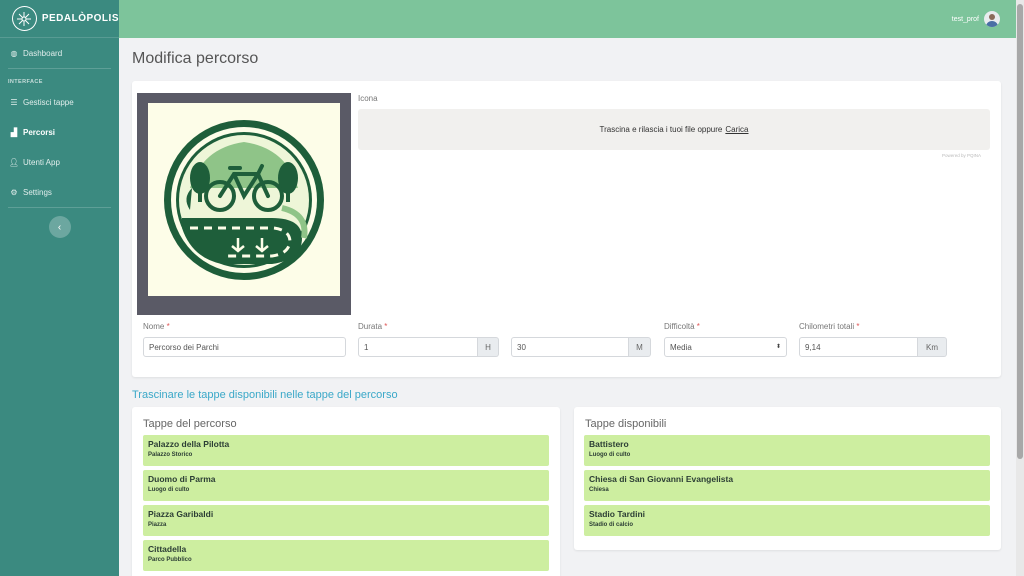 Image resolution: width=1024 pixels, height=576 pixels. Describe the element at coordinates (858, 347) in the screenshot. I see `km-input: 9,14` at that location.